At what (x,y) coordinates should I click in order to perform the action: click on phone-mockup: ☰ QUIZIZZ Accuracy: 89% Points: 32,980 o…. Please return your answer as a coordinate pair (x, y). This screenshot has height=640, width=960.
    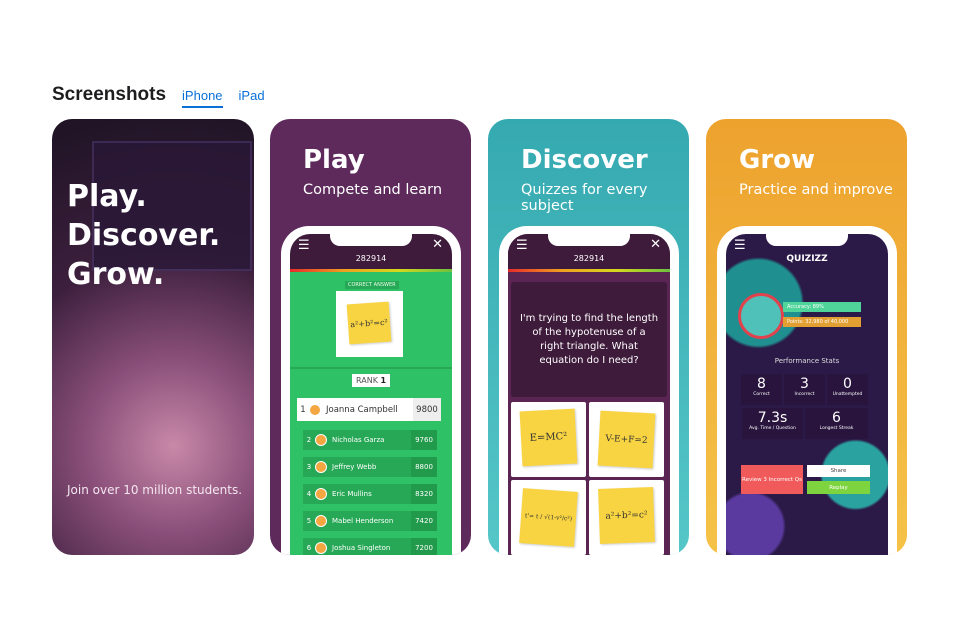
    Looking at the image, I should click on (807, 390).